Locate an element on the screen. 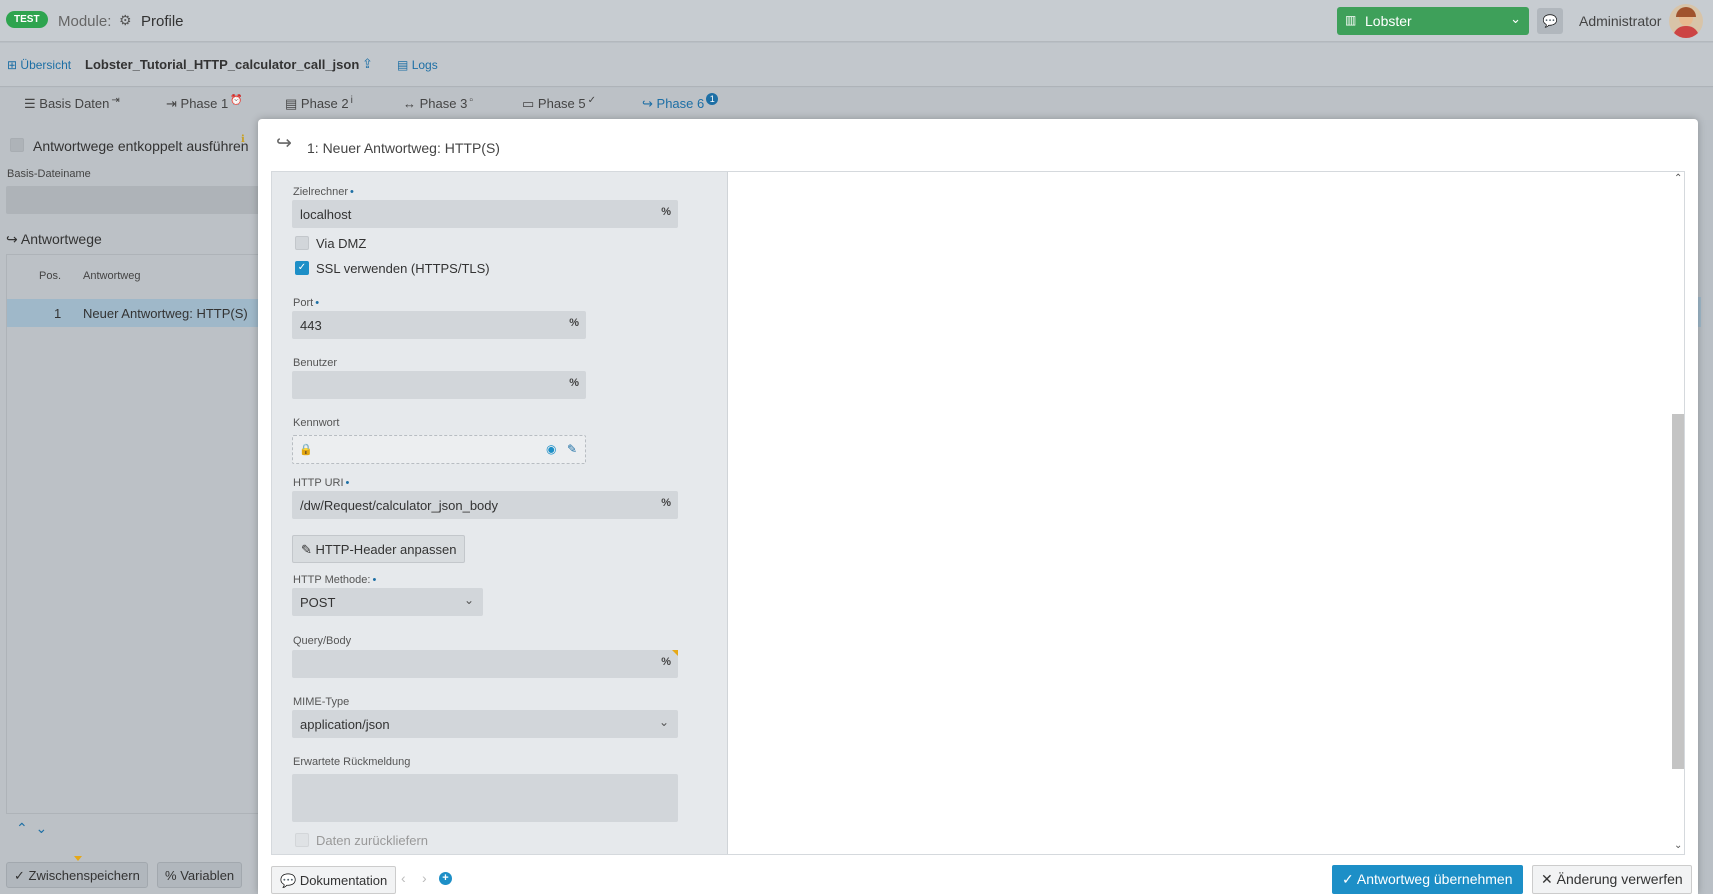 The width and height of the screenshot is (1713, 894). http-uri-input: /dw/Request/calculator_json_body % is located at coordinates (485, 505).